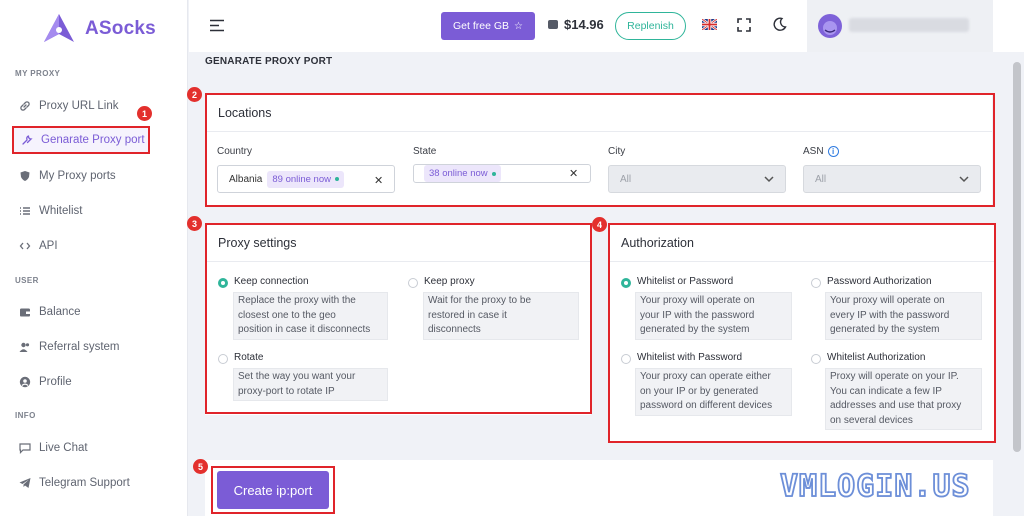 Image resolution: width=1024 pixels, height=516 pixels. I want to click on sidebar-item-label: Proxy URL Link, so click(79, 106).